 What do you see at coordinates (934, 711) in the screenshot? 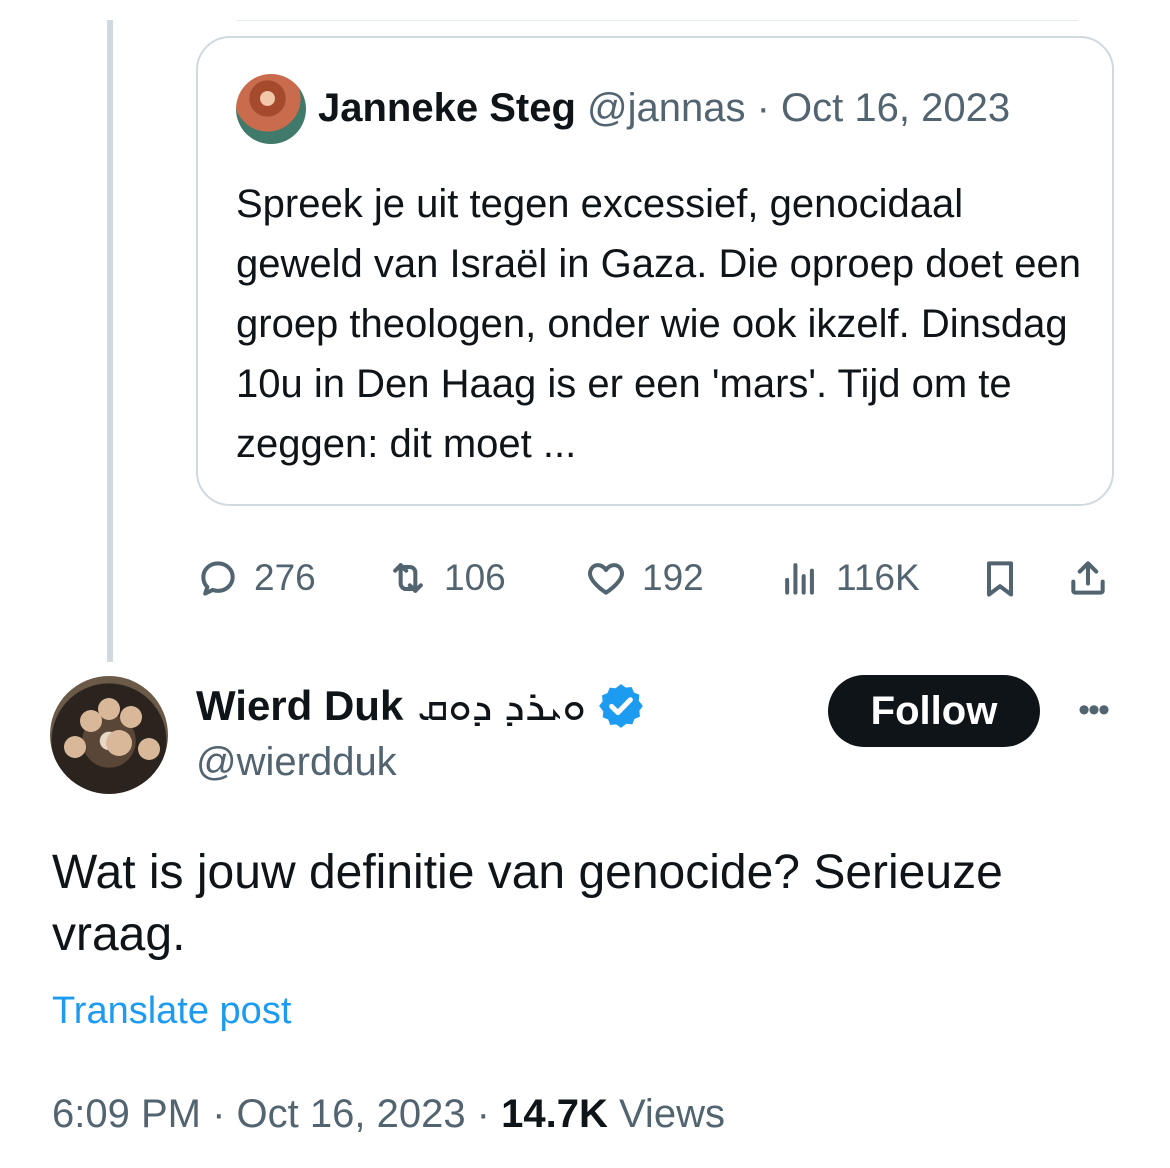
I see `follow-button: Follow` at bounding box center [934, 711].